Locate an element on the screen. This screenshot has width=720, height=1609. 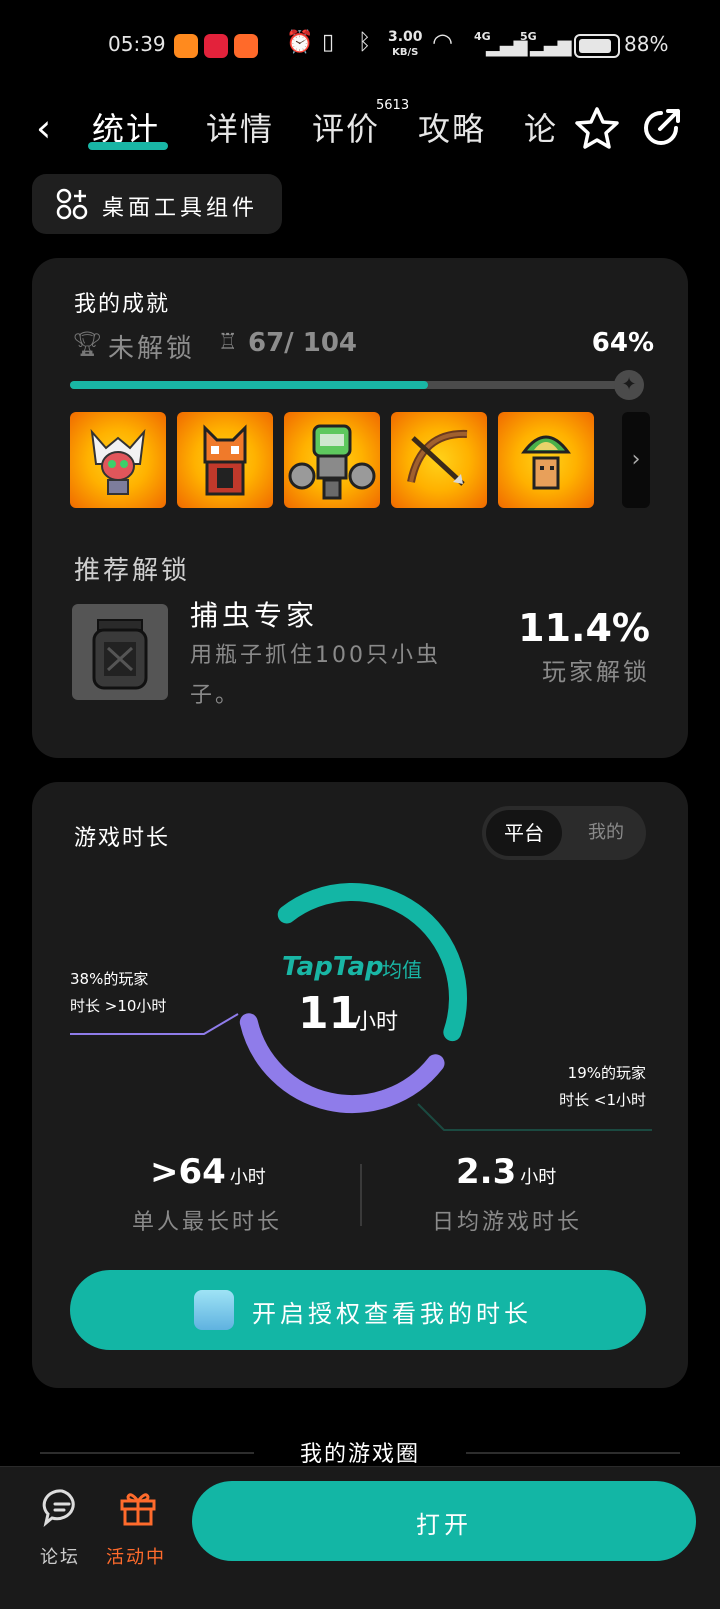
recommend-percent-label: 玩家解锁 is located at coordinates (596, 672).